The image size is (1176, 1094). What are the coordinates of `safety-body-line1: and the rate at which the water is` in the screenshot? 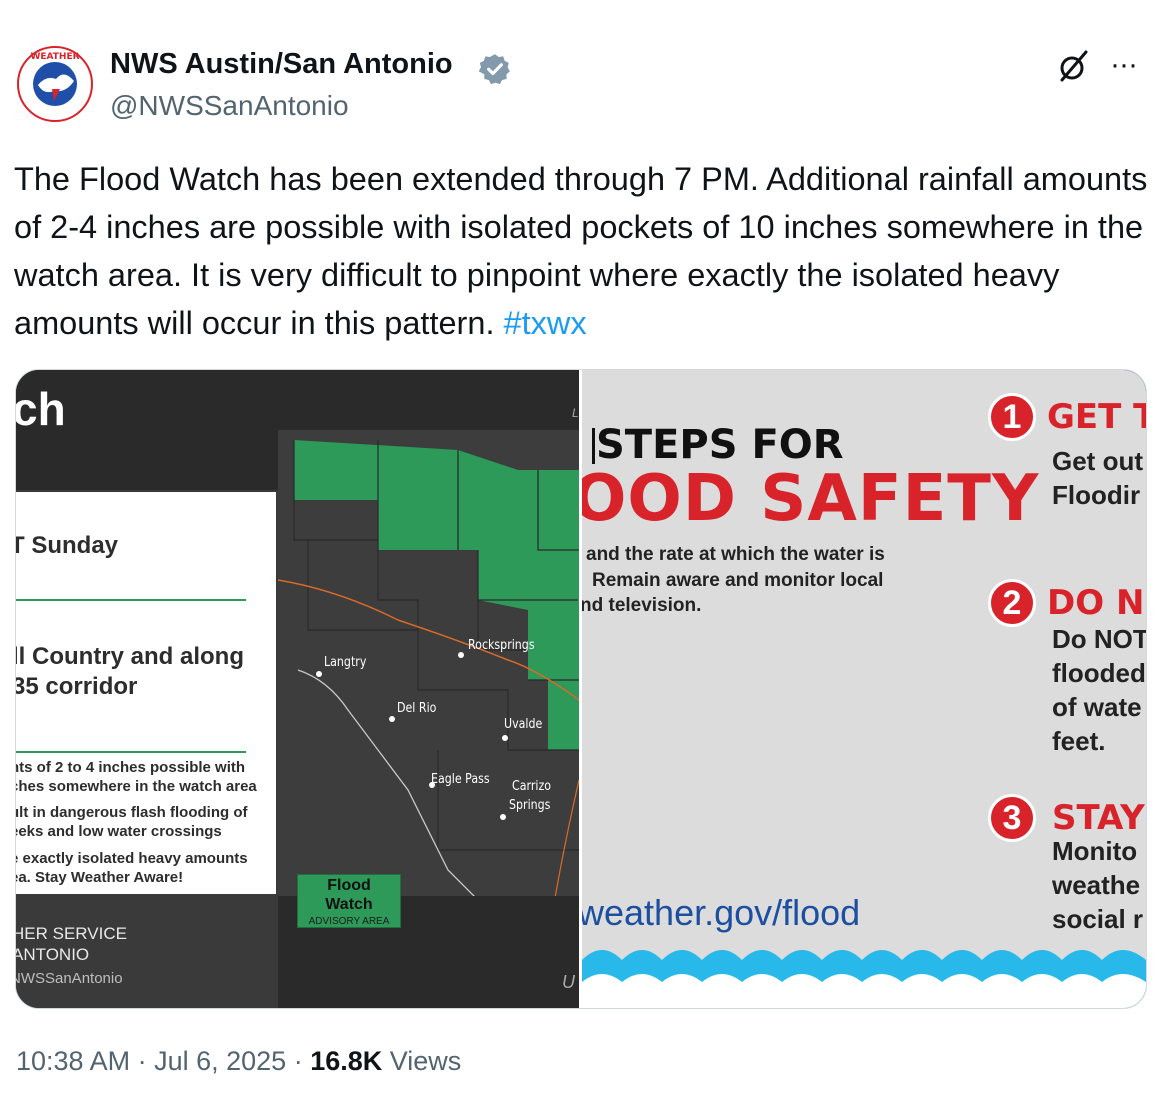 It's located at (735, 554).